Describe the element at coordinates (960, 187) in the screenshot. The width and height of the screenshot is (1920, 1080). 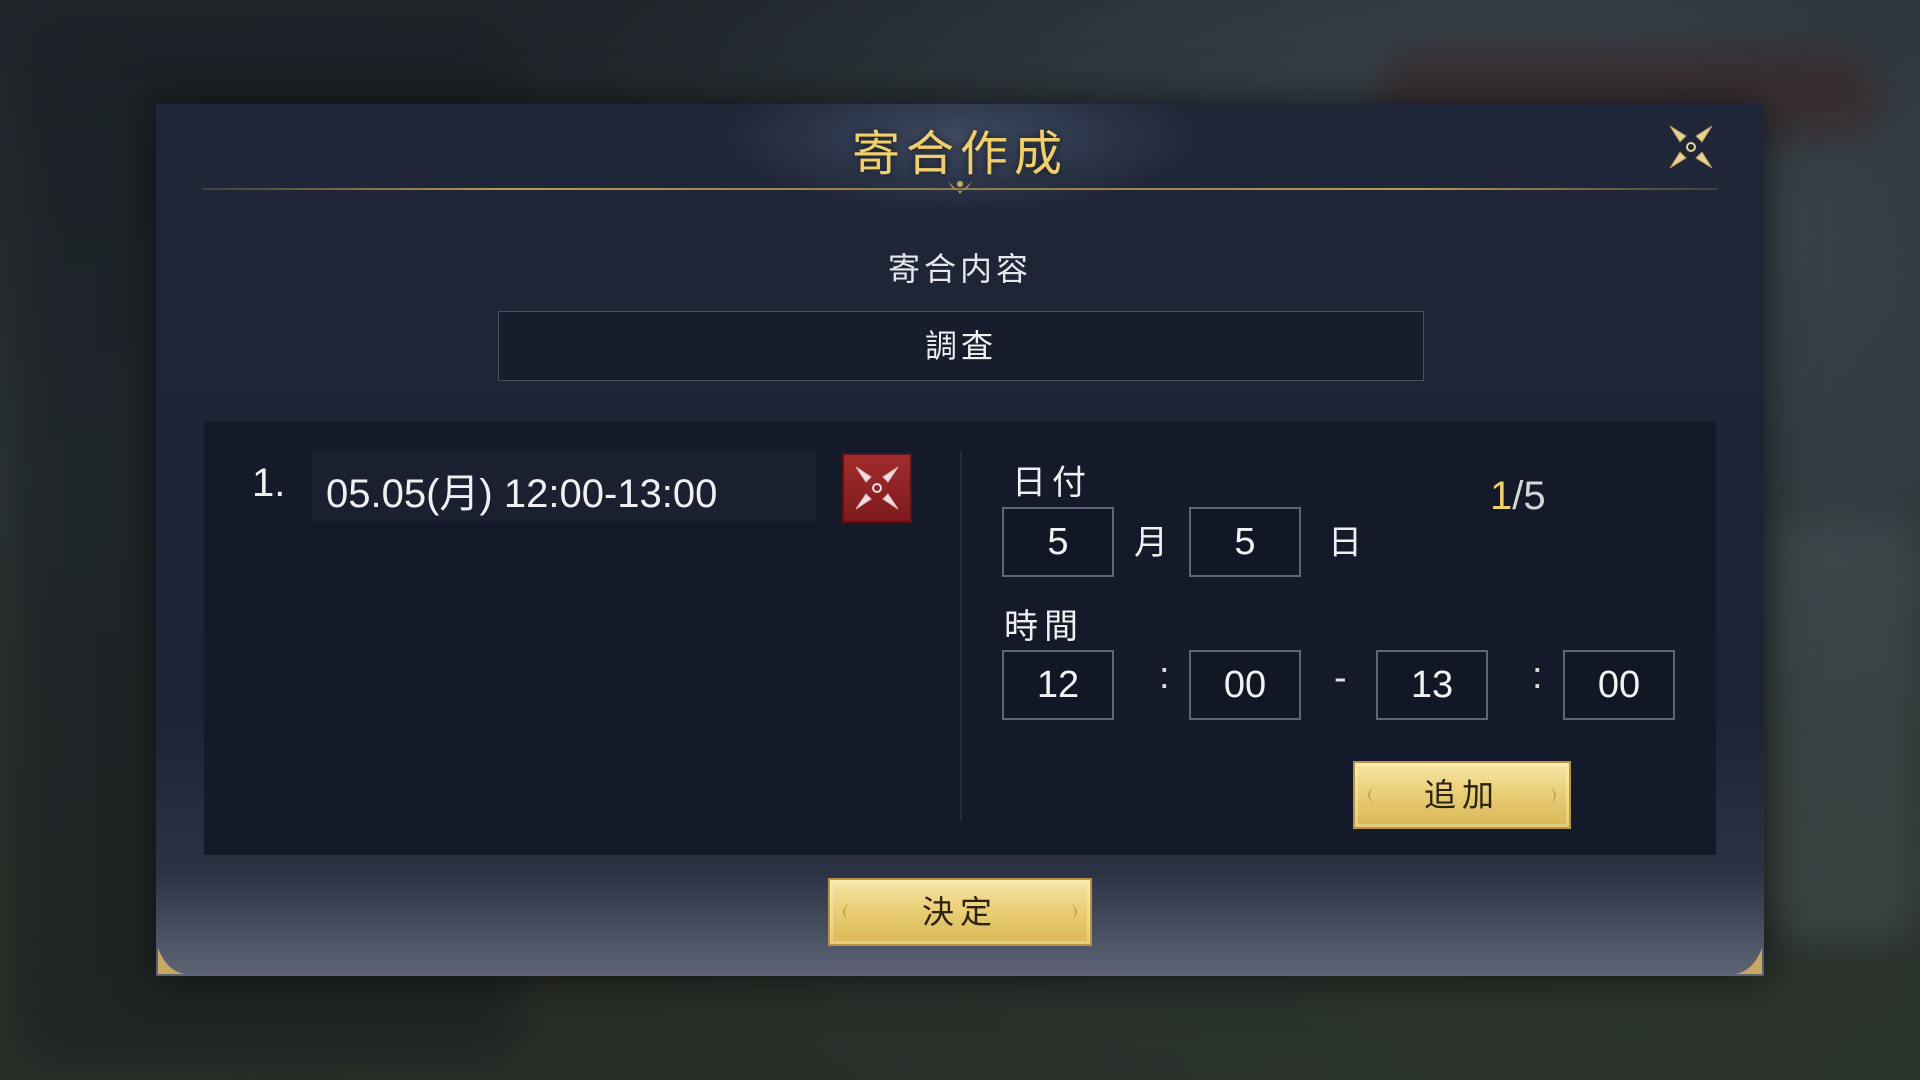
I see `ornament-icon` at that location.